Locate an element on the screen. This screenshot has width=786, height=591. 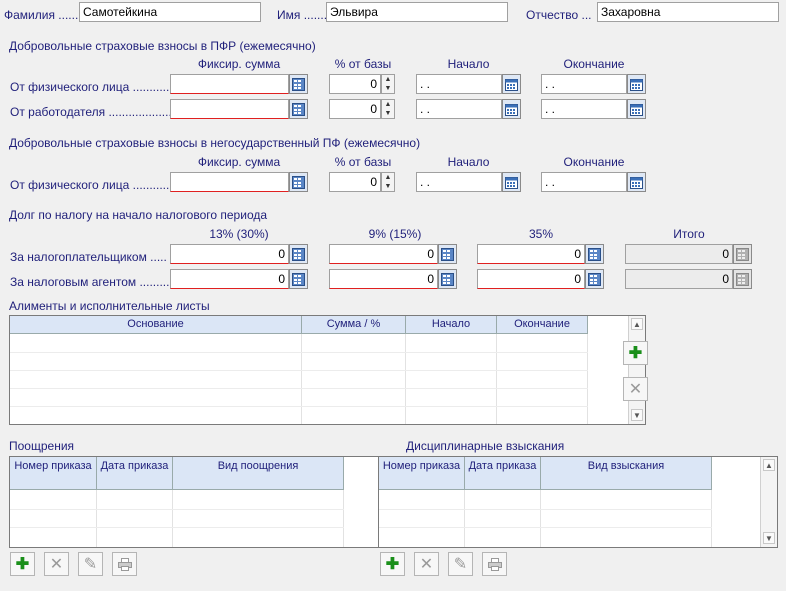
debt-row2-35-input: 0 is located at coordinates (531, 279).